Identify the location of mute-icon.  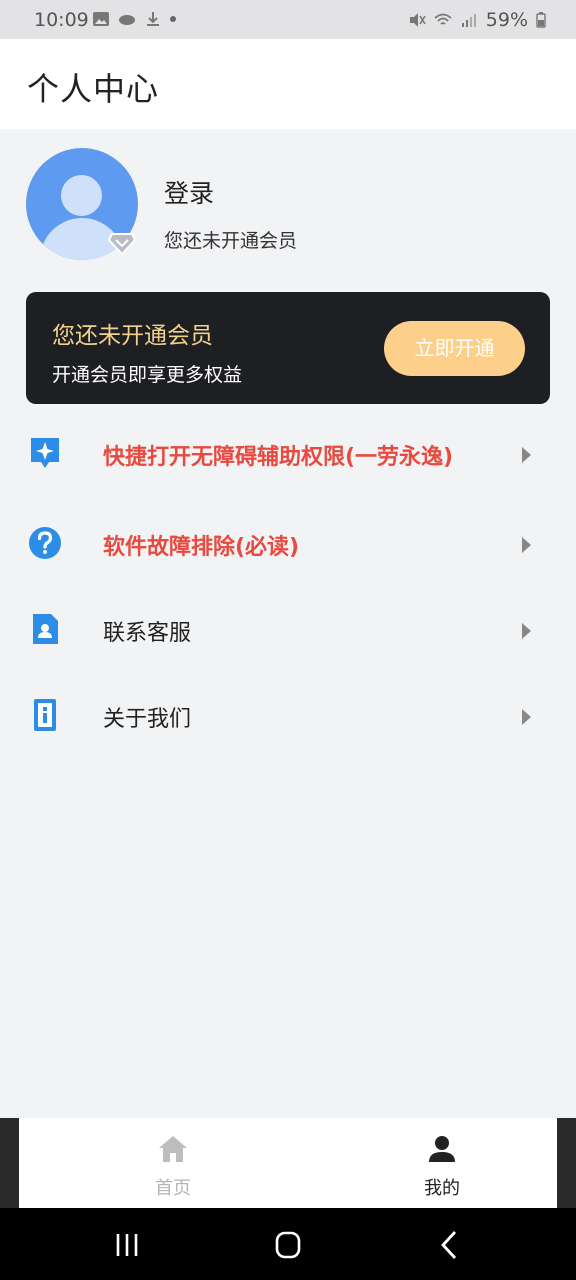
(417, 20).